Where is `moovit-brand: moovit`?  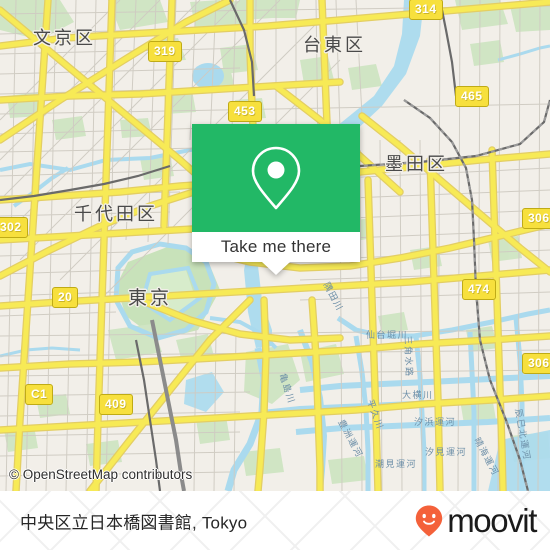 moovit-brand: moovit is located at coordinates (475, 520).